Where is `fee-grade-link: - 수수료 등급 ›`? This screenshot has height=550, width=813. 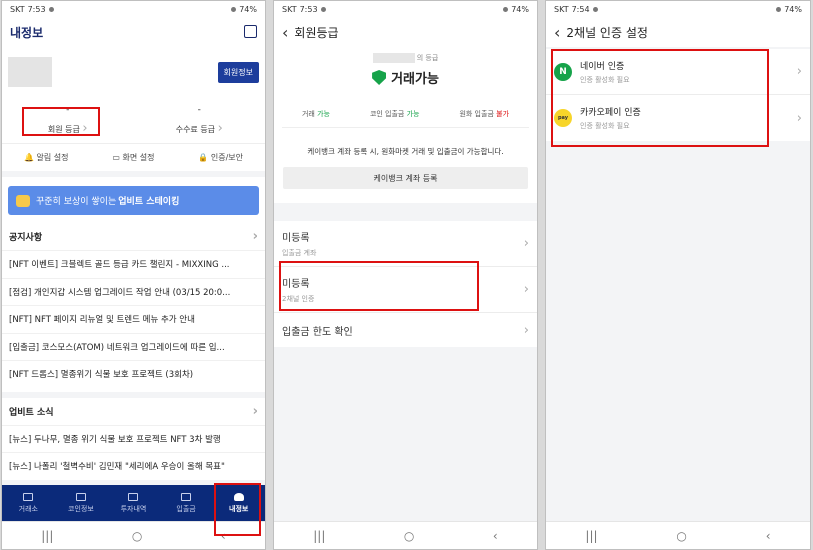
fee-grade-link: - 수수료 등급 › is located at coordinates (200, 120).